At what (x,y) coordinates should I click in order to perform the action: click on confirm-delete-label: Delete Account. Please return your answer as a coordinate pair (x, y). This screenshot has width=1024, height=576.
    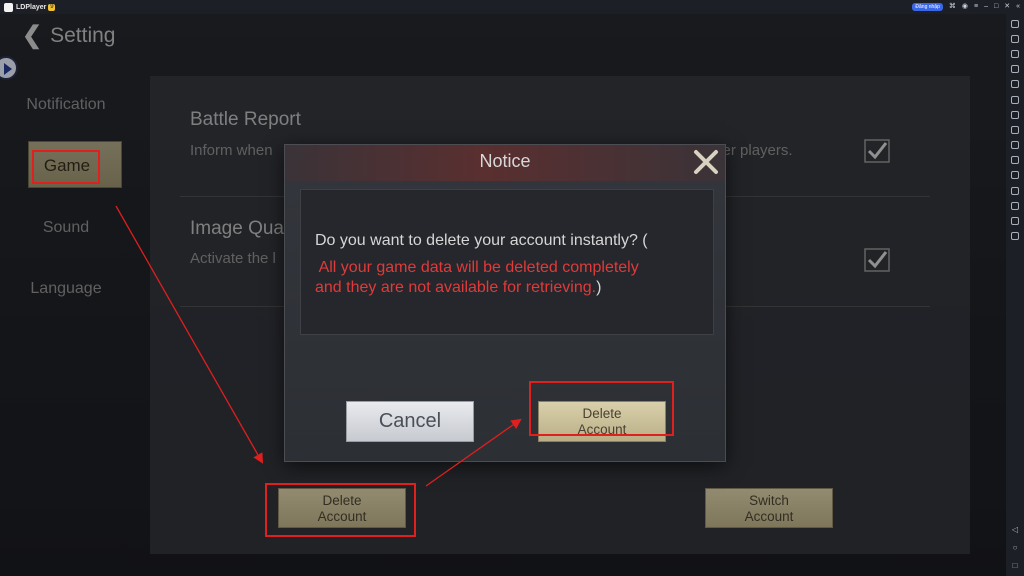
    Looking at the image, I should click on (602, 421).